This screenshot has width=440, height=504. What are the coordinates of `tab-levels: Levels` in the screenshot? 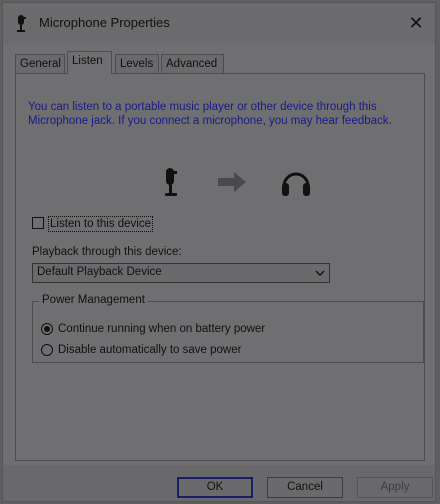 It's located at (137, 63).